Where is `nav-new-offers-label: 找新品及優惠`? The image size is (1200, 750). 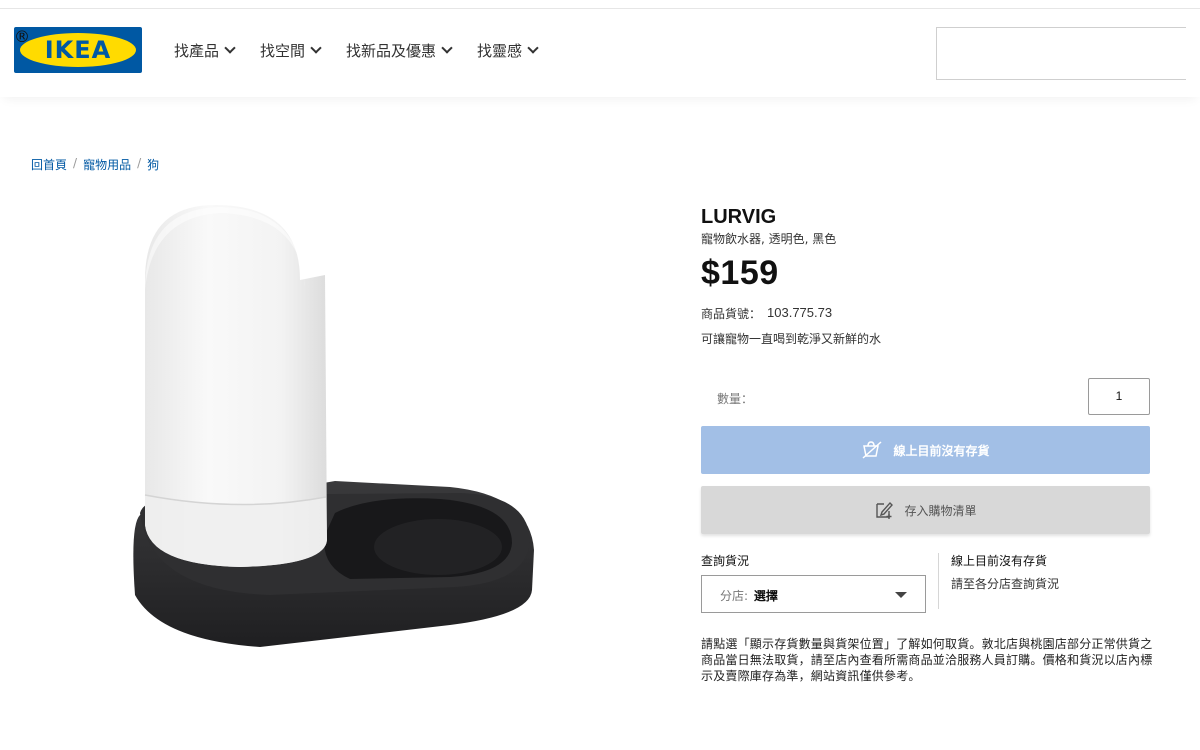
nav-new-offers-label: 找新品及優惠 is located at coordinates (391, 50).